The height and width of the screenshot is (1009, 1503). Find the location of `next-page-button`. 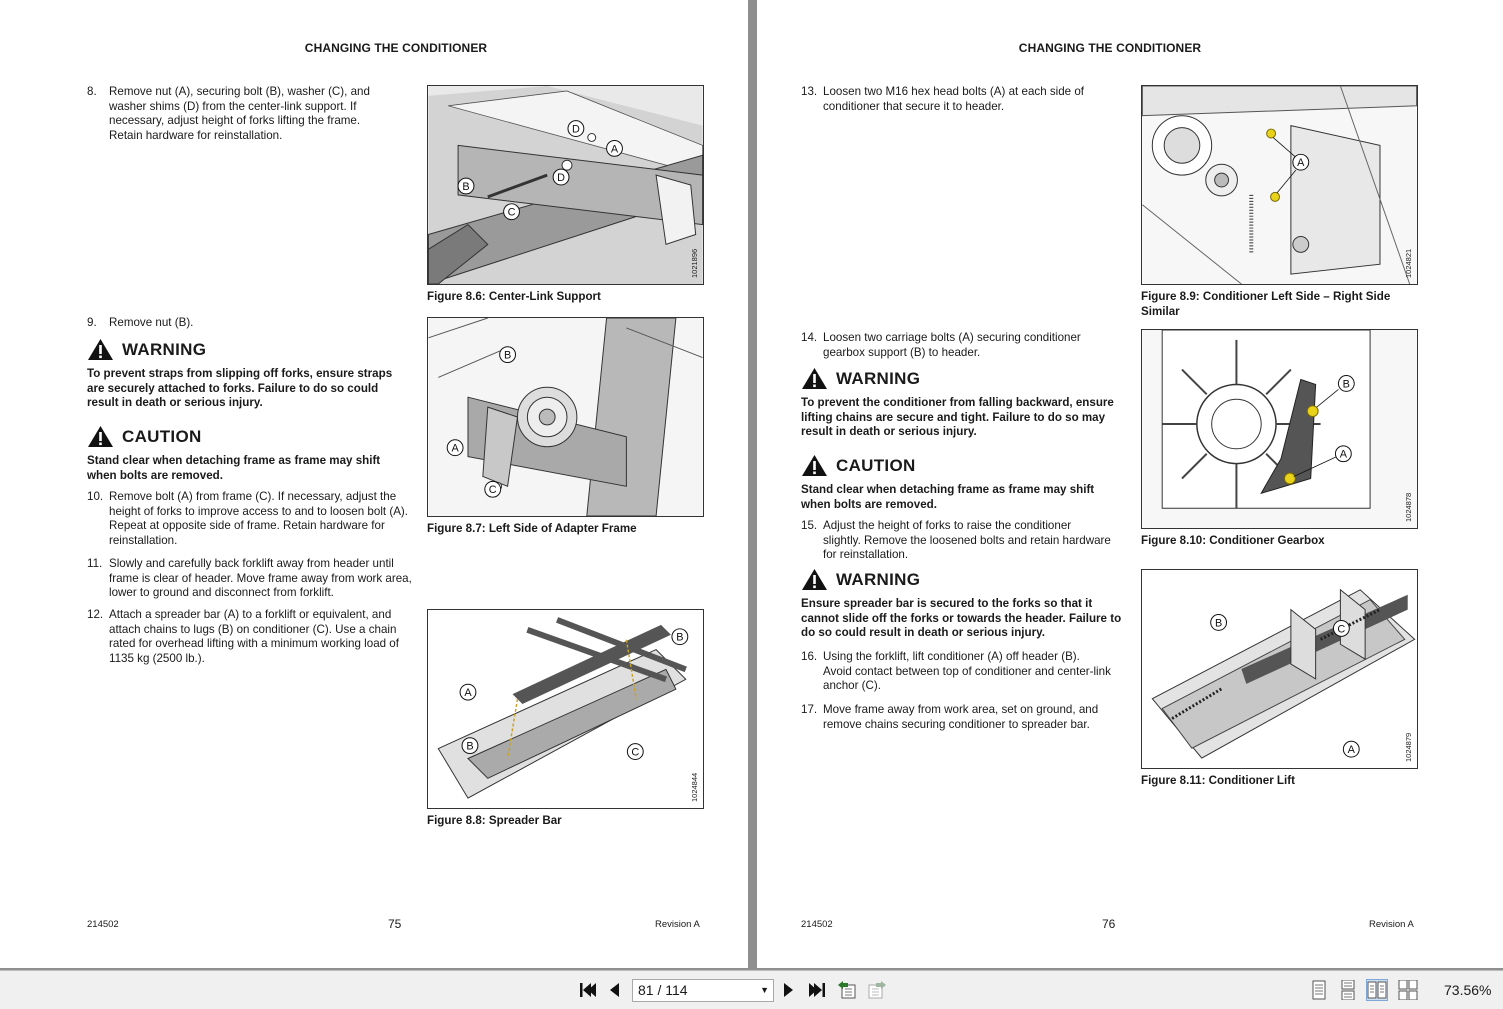

next-page-button is located at coordinates (789, 990).